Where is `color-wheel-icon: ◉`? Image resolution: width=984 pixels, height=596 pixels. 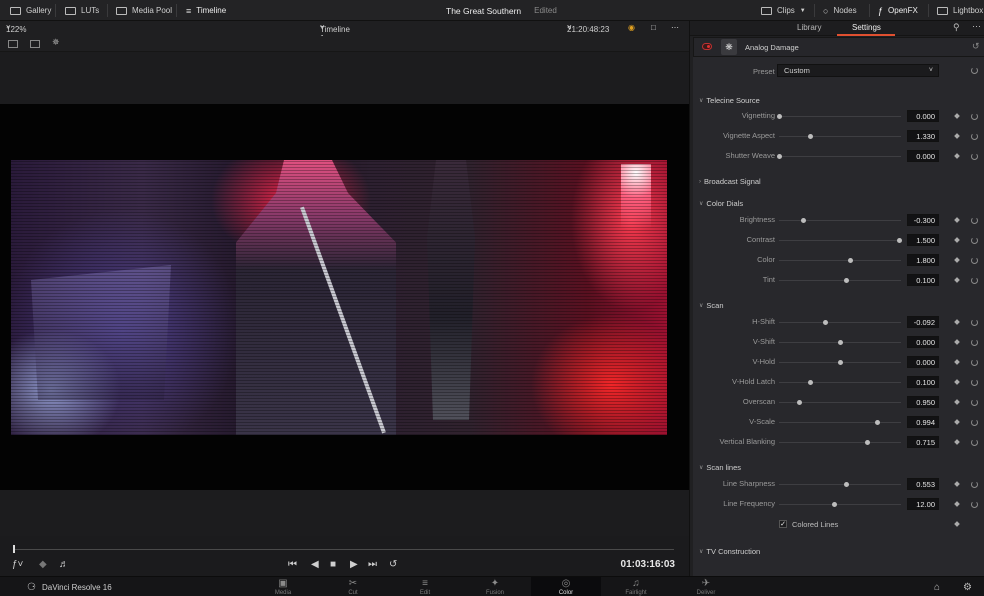
color-wheel-icon: ◉ is located at coordinates (631, 27).